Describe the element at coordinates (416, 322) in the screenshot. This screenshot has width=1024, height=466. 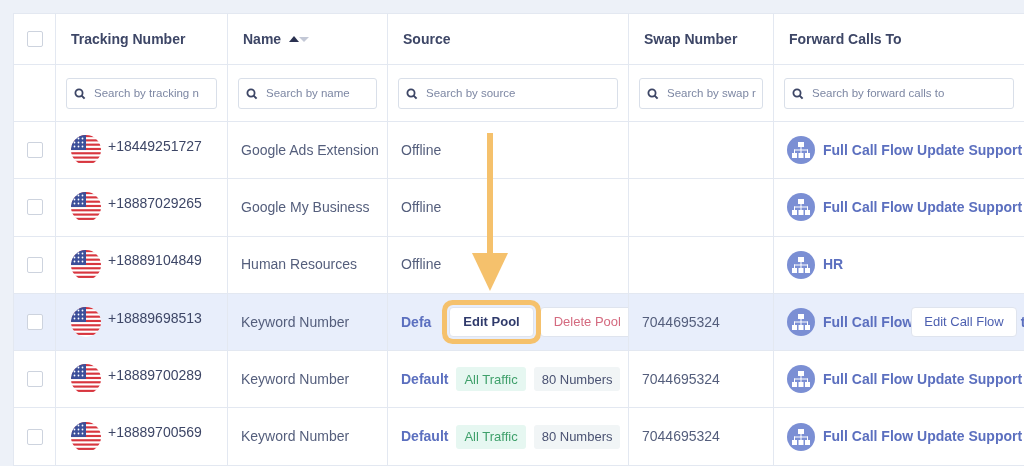
I see `pool-link: Defa` at that location.